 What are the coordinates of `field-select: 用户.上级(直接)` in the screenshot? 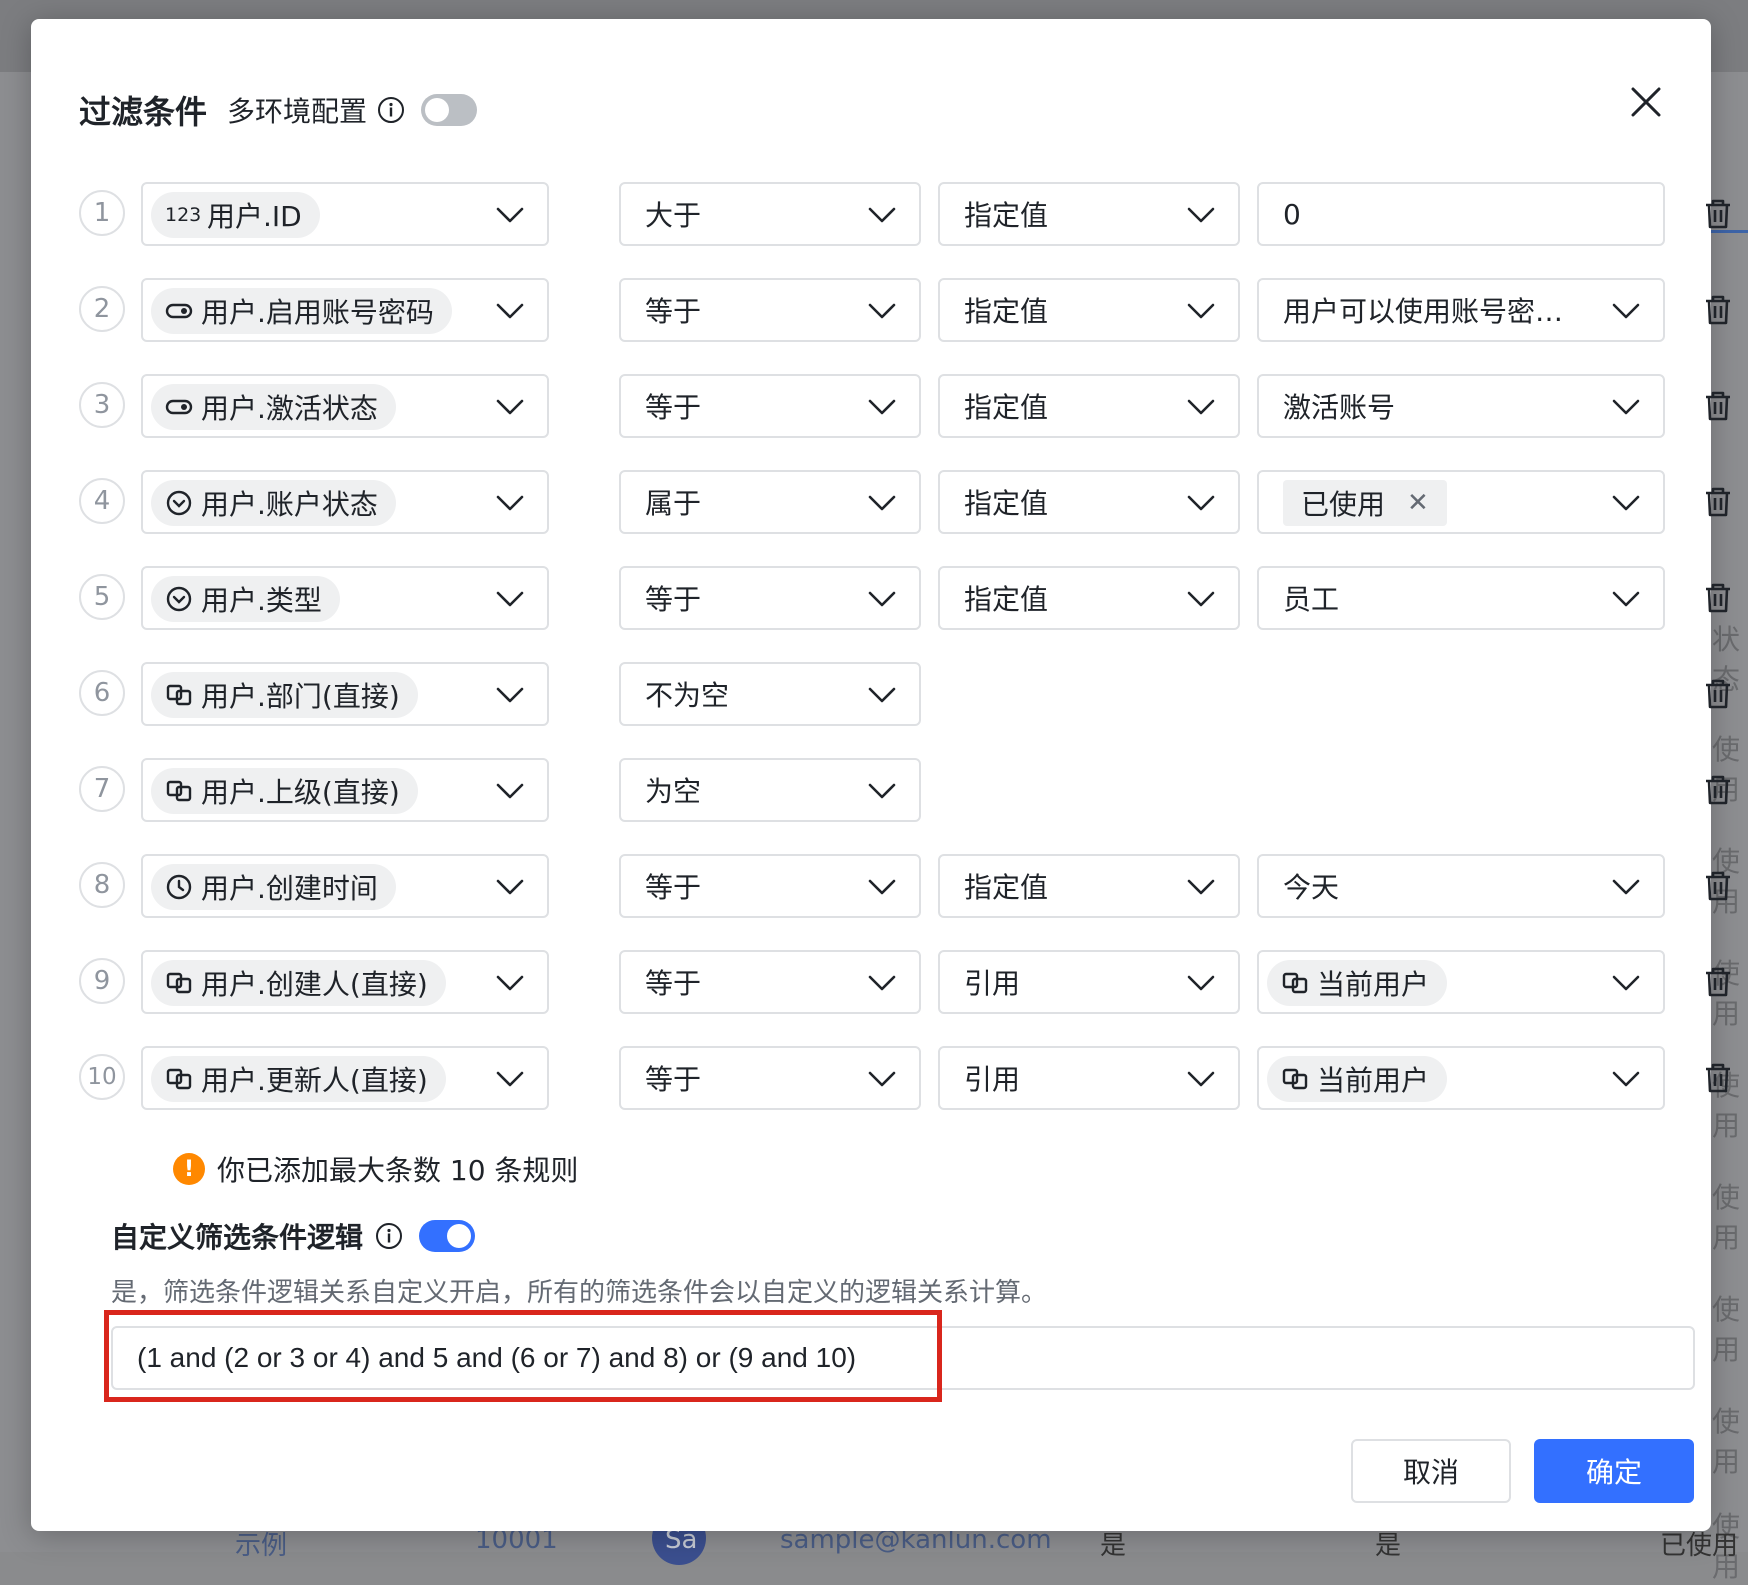 It's located at (345, 790).